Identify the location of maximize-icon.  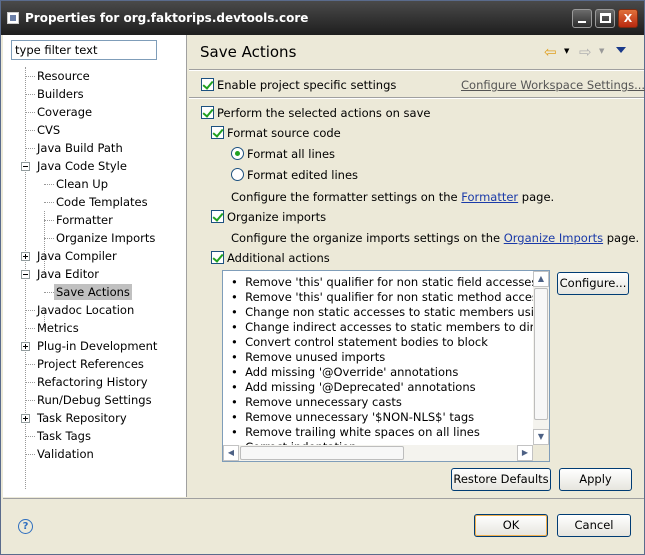
(605, 18).